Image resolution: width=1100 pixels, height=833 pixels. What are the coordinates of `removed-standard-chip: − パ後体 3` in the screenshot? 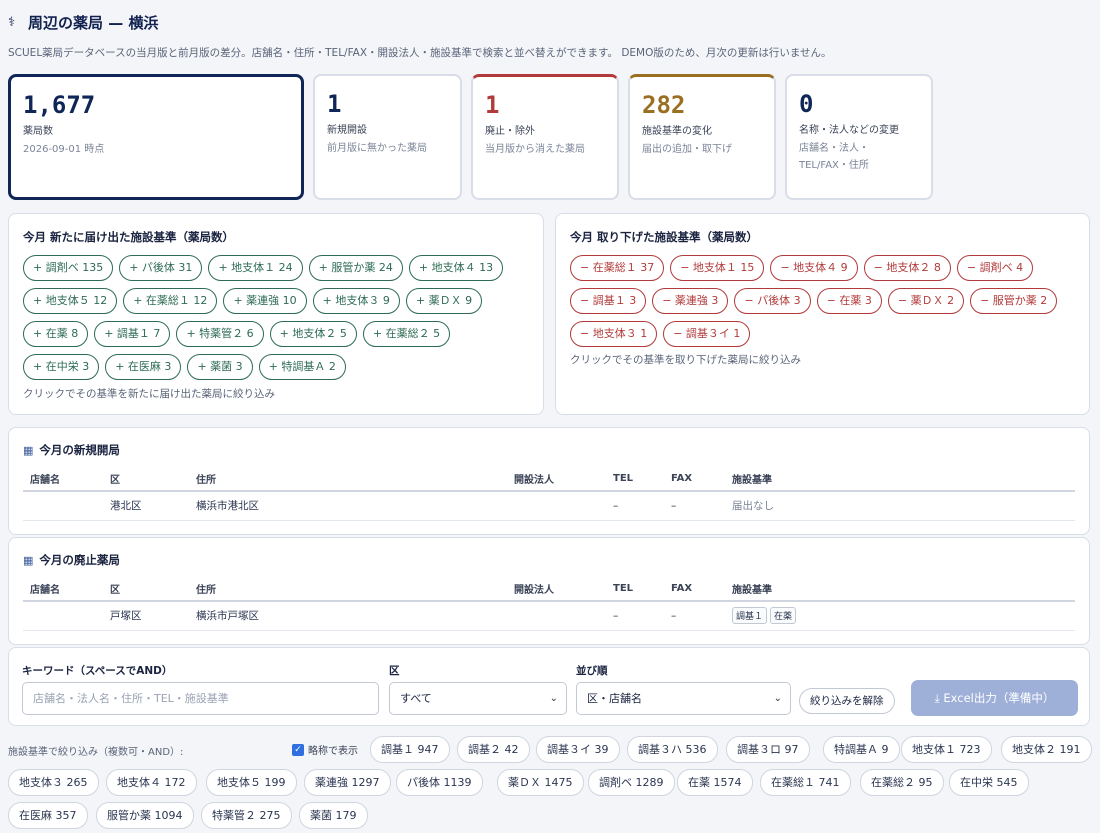 It's located at (772, 301).